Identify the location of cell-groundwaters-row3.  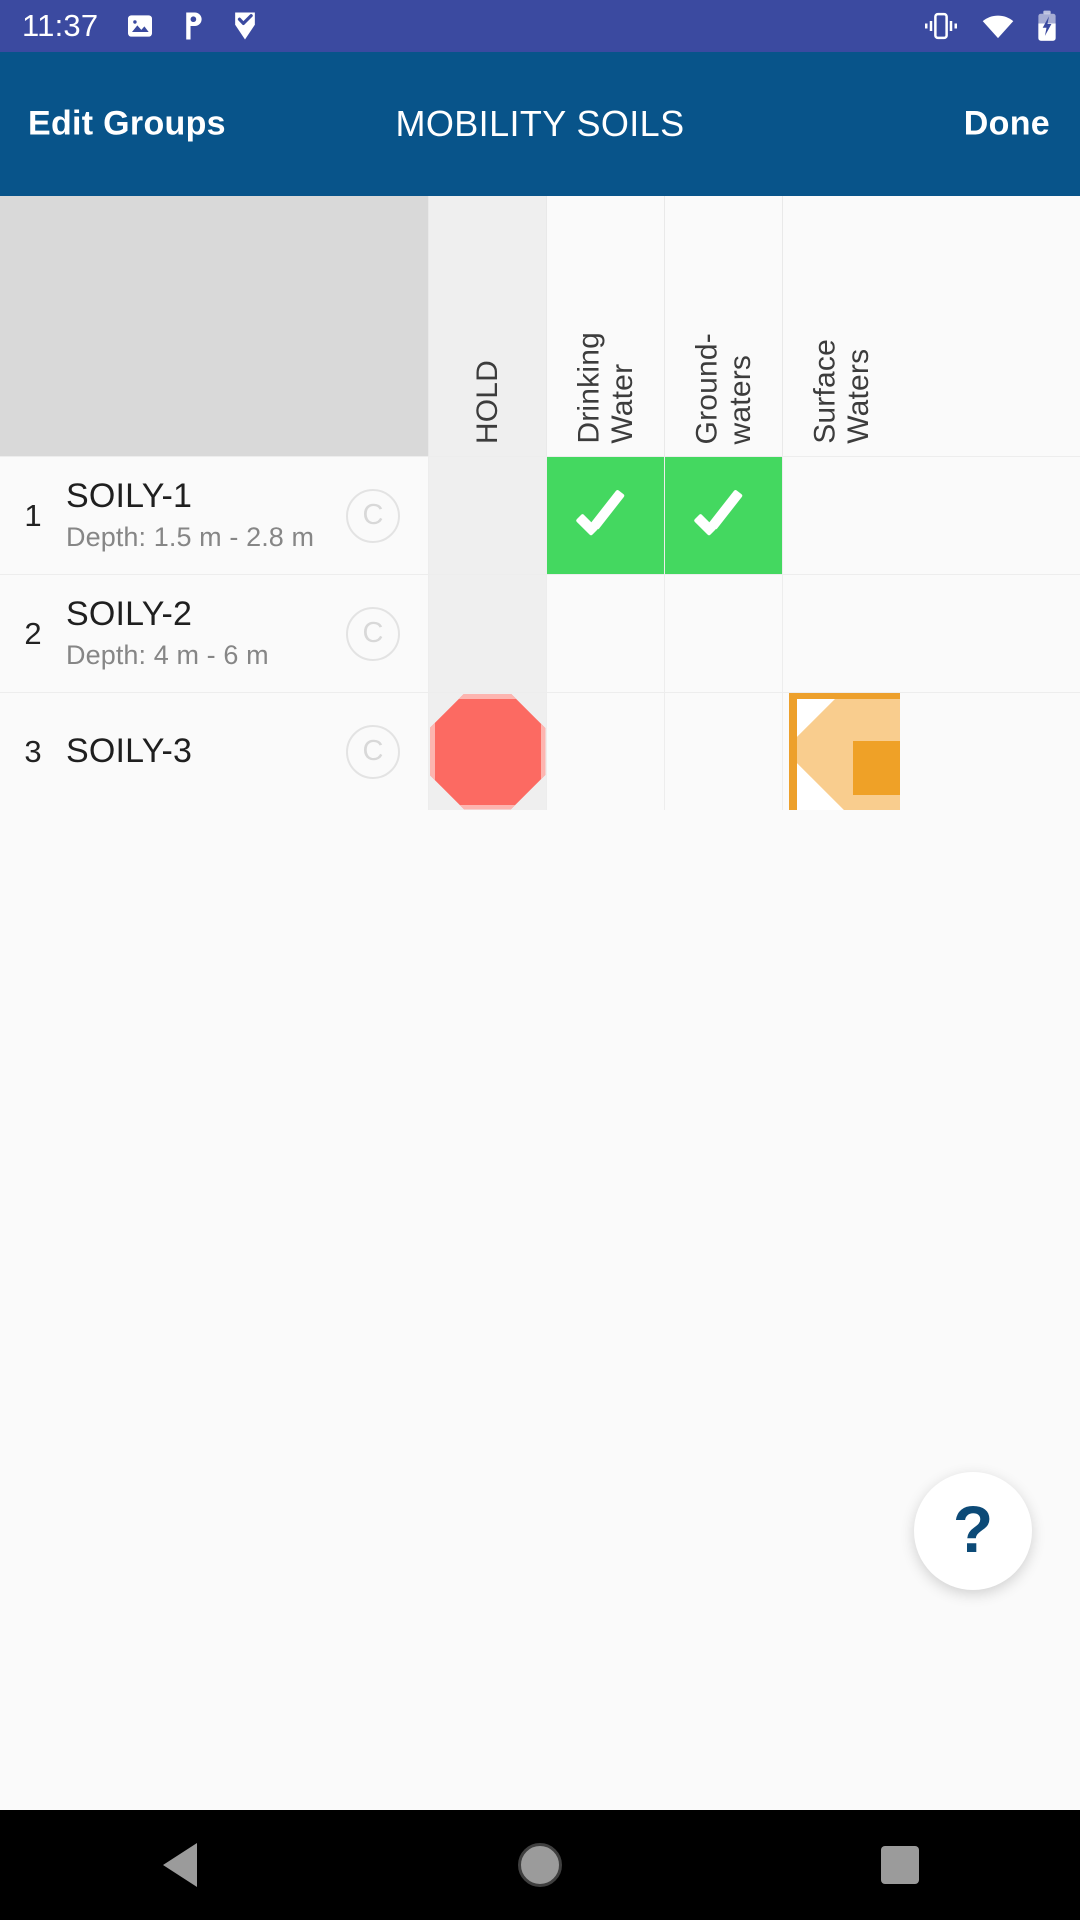
(723, 751).